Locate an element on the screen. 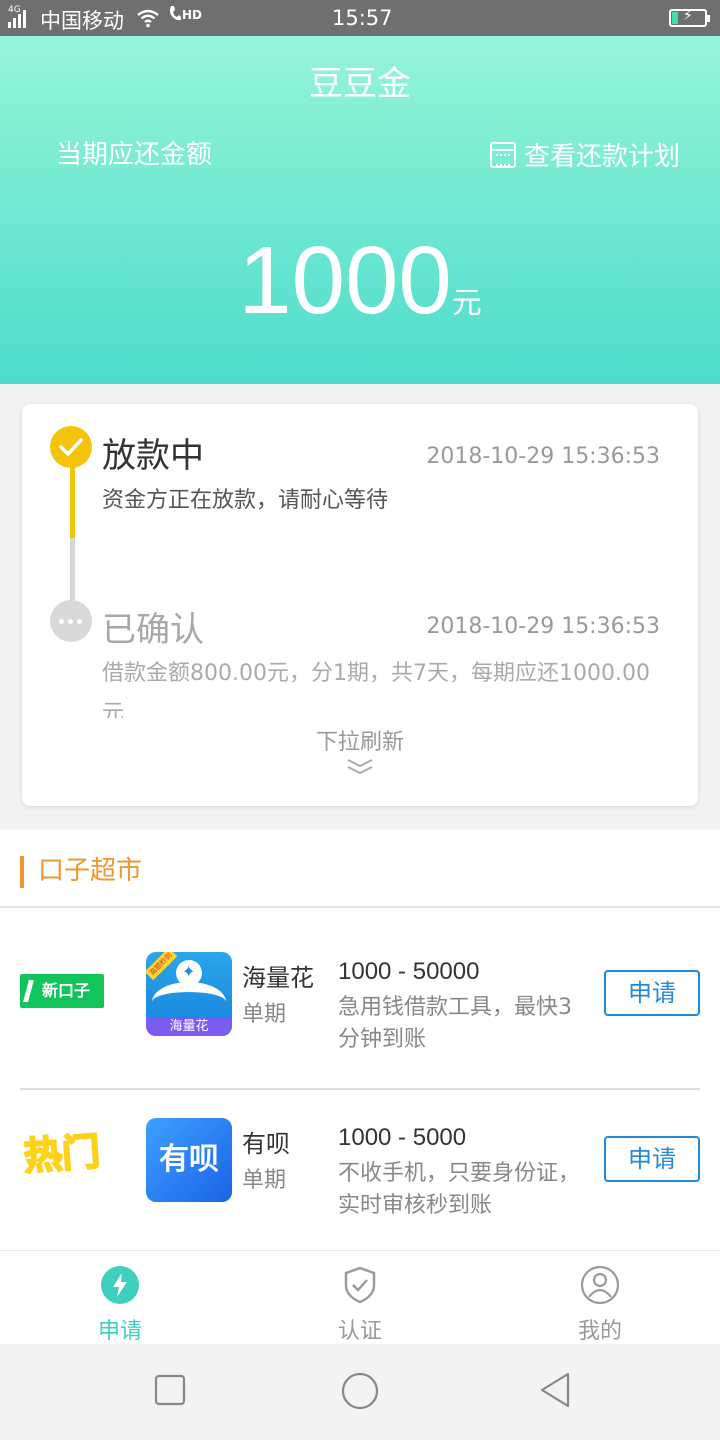  divider is located at coordinates (360, 907).